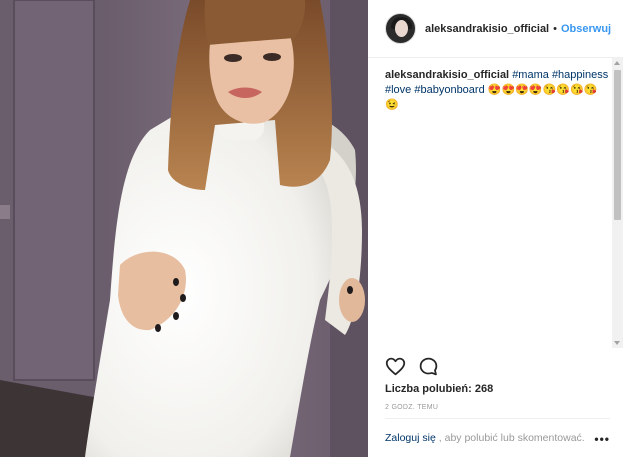 The image size is (623, 457). Describe the element at coordinates (398, 90) in the screenshot. I see `hashtag-love: #love` at that location.